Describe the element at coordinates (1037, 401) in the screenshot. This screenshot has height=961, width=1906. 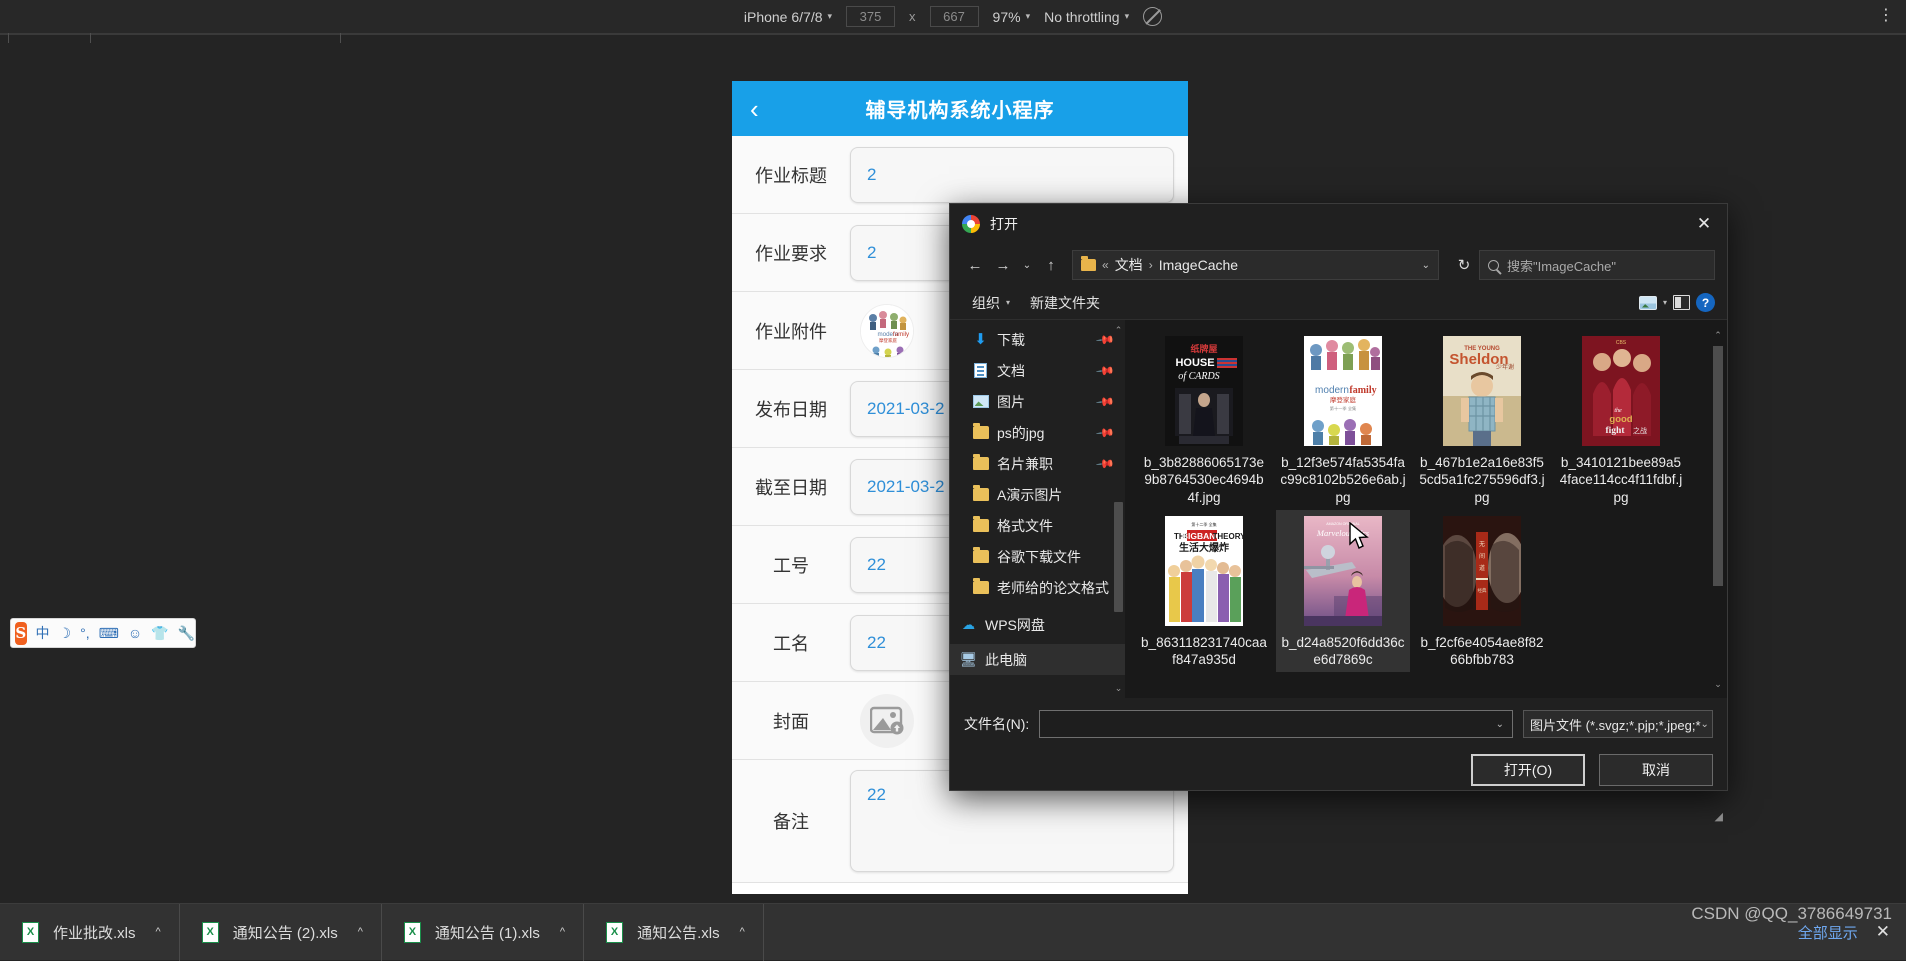
I see `sidebar-item-pictures: 图片 📌` at that location.